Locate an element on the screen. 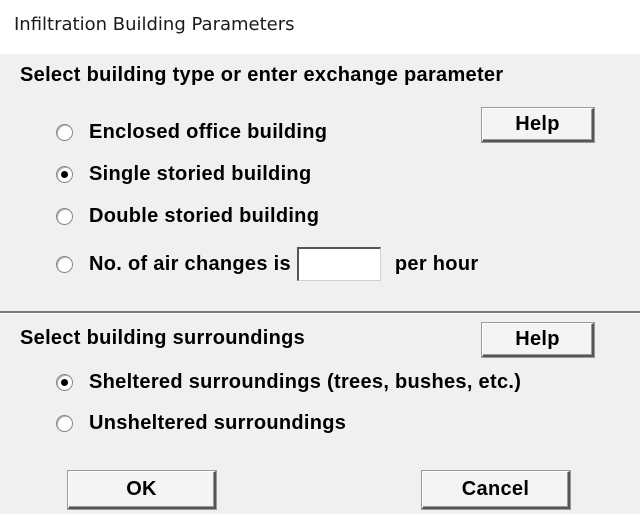 This screenshot has height=514, width=640. surroundings-heading: Select building surroundings is located at coordinates (163, 338).